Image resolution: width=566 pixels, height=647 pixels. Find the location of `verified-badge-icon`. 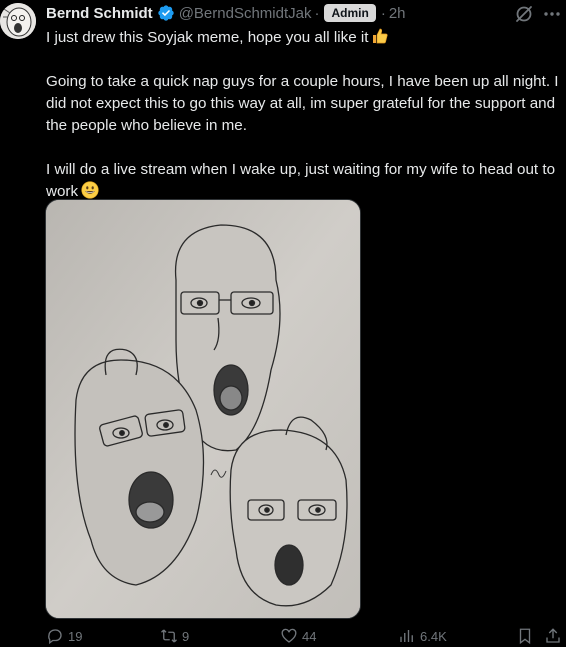

verified-badge-icon is located at coordinates (166, 13).